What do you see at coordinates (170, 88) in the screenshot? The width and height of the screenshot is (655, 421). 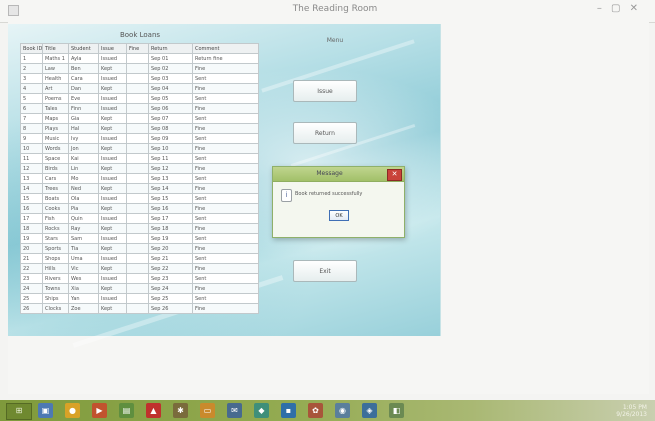 I see `table-cell: Sep 04` at bounding box center [170, 88].